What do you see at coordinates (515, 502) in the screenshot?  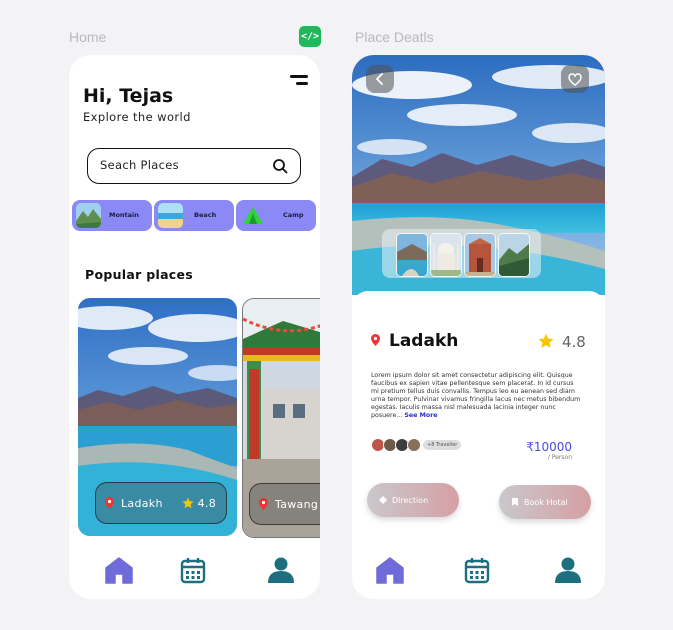 I see `bookmark-icon` at bounding box center [515, 502].